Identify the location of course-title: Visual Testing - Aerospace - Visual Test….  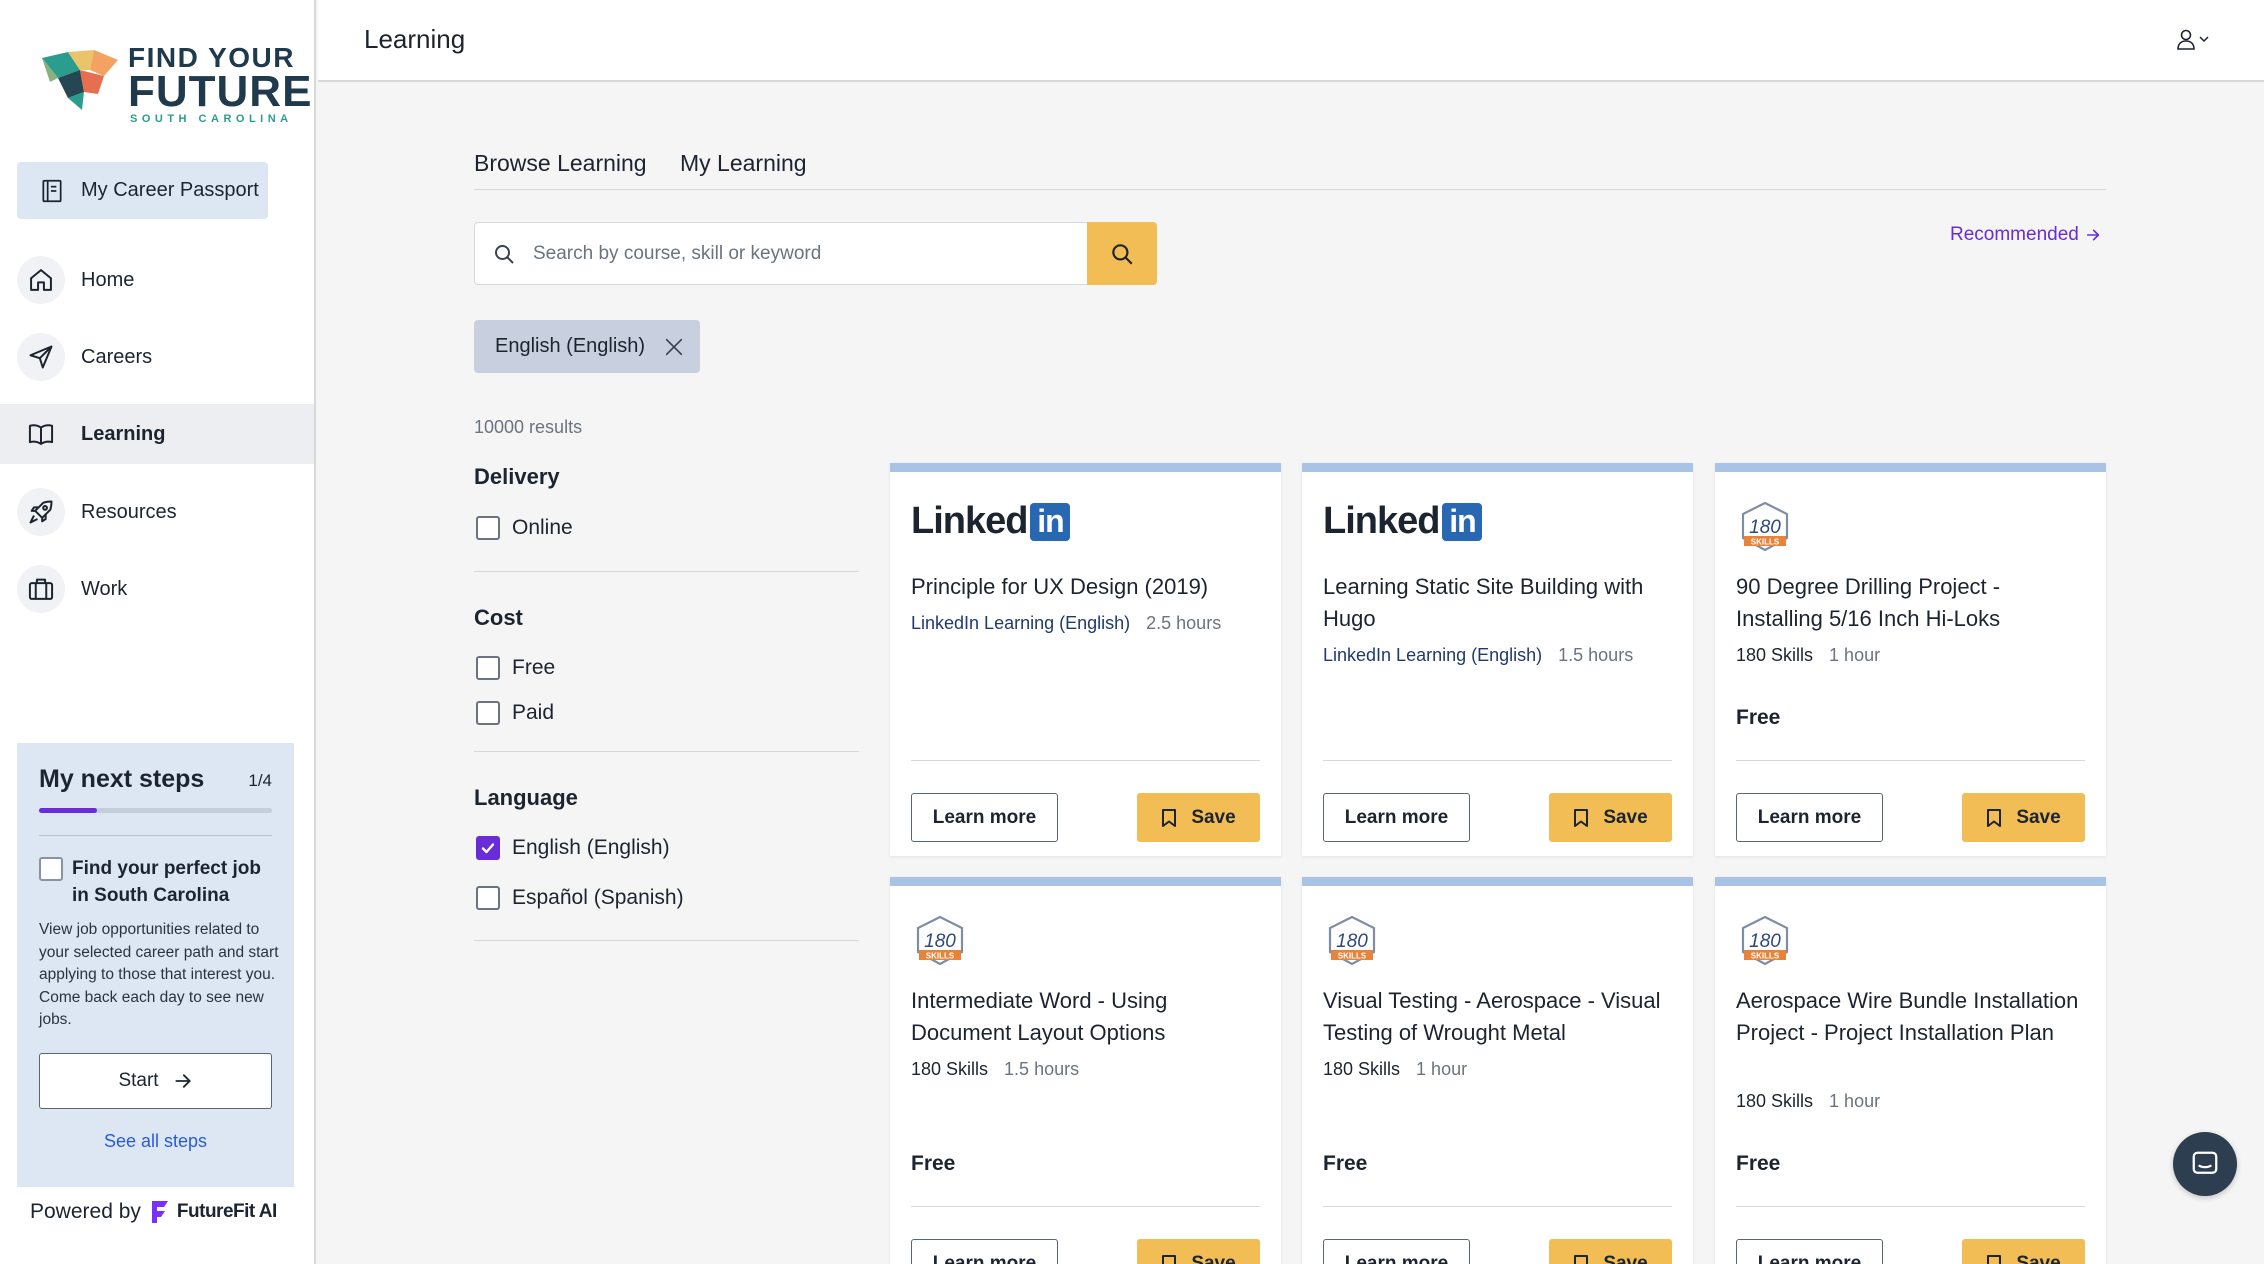
(1500, 1017).